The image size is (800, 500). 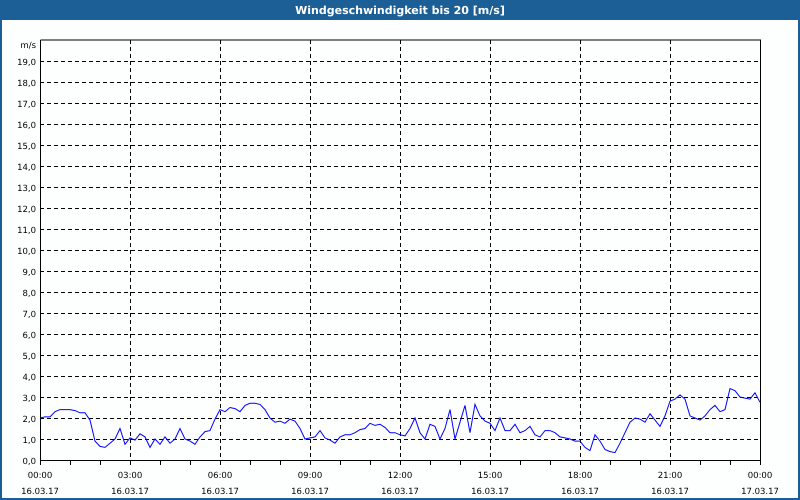 What do you see at coordinates (26, 189) in the screenshot?
I see `y-axis-tick-label: 13,0` at bounding box center [26, 189].